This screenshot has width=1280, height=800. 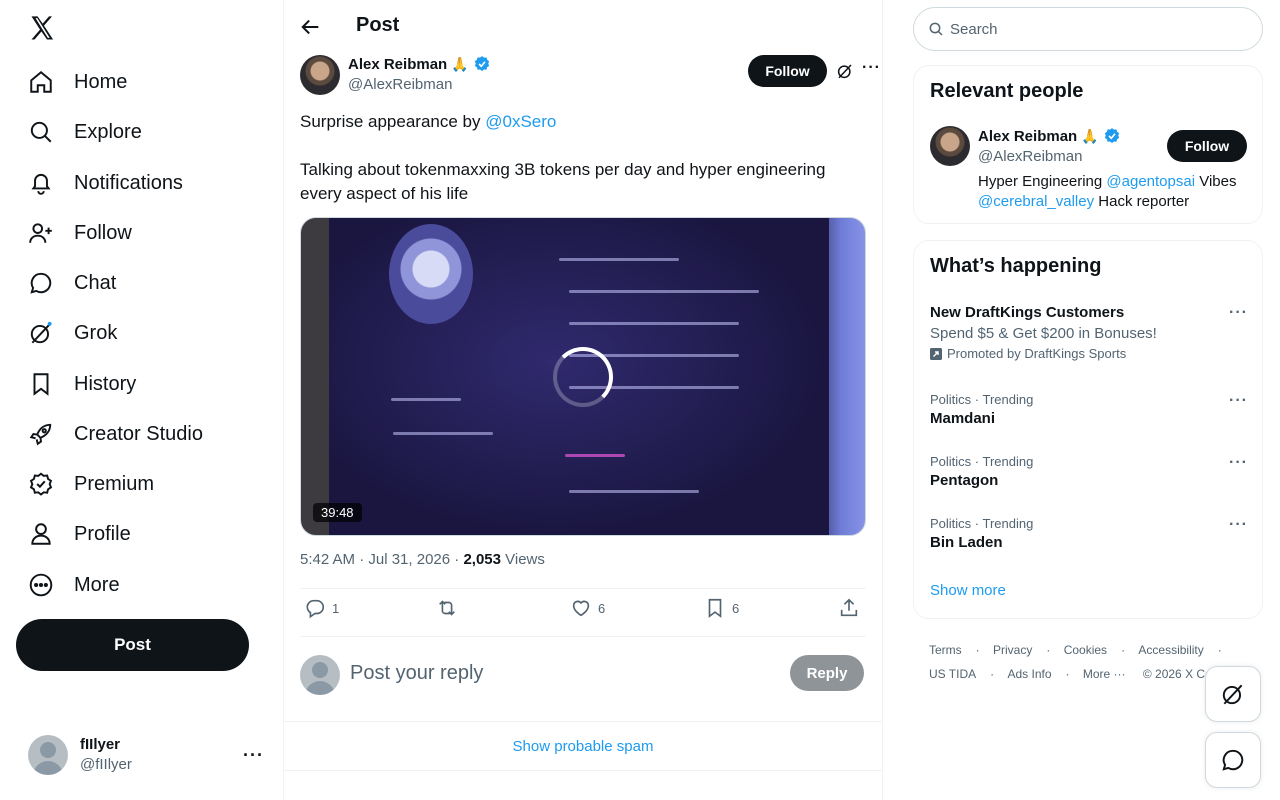 I want to click on bio-text: Hyper Engineering, so click(x=1042, y=181).